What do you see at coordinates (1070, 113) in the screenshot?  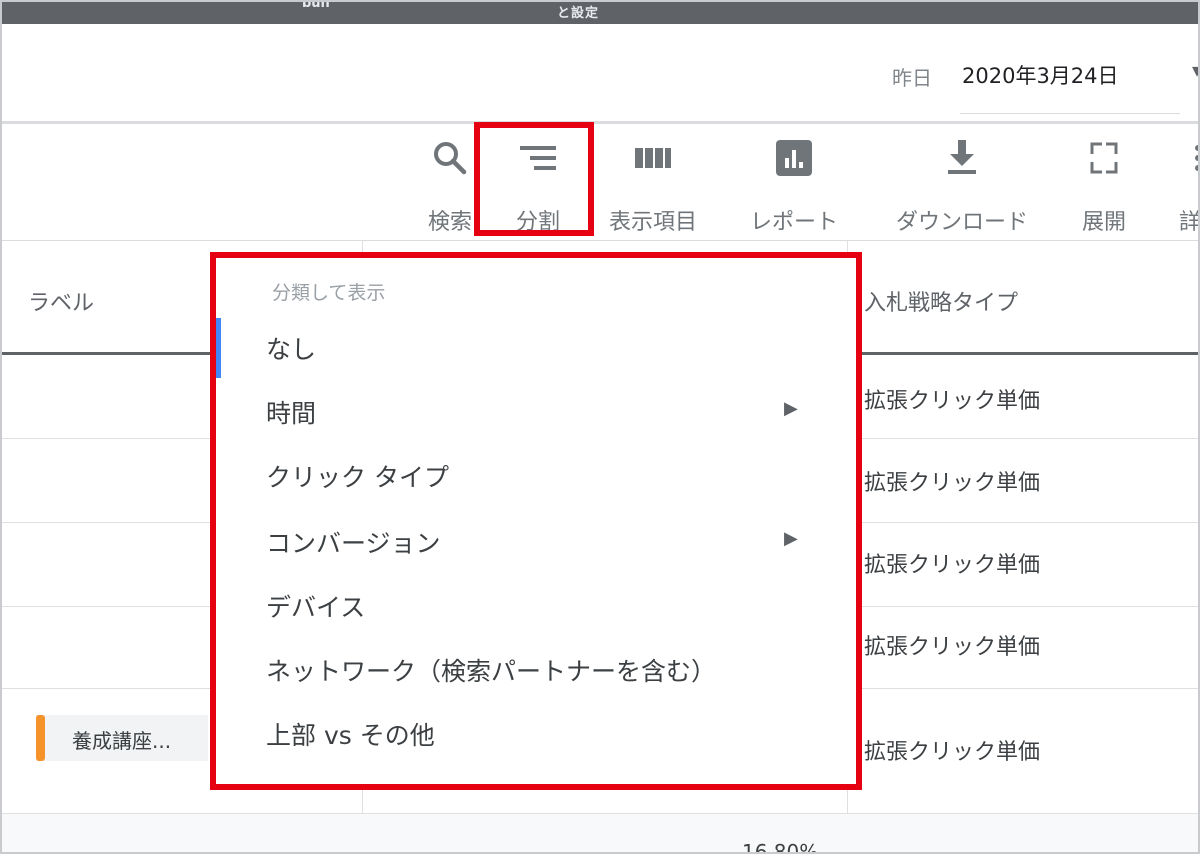 I see `date-underline` at bounding box center [1070, 113].